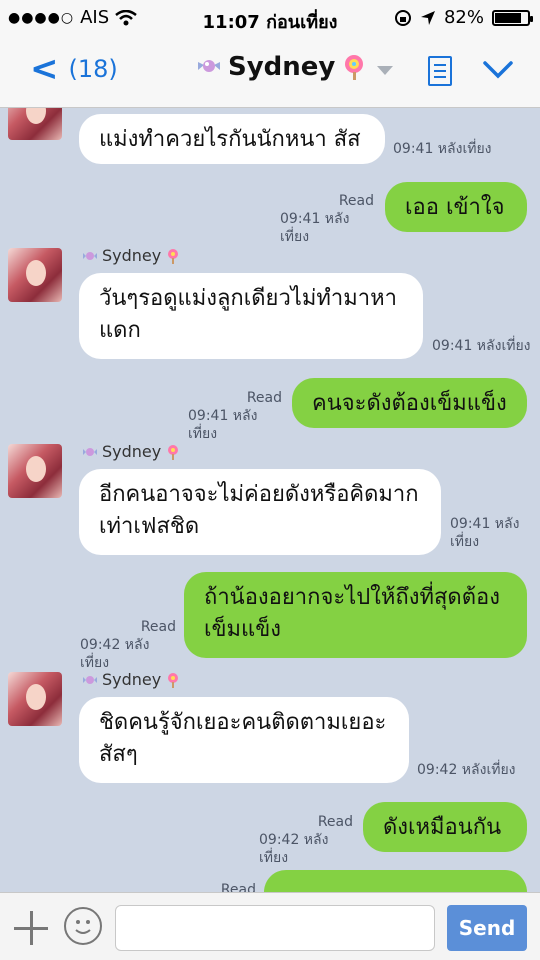  I want to click on battery-icon, so click(512, 17).